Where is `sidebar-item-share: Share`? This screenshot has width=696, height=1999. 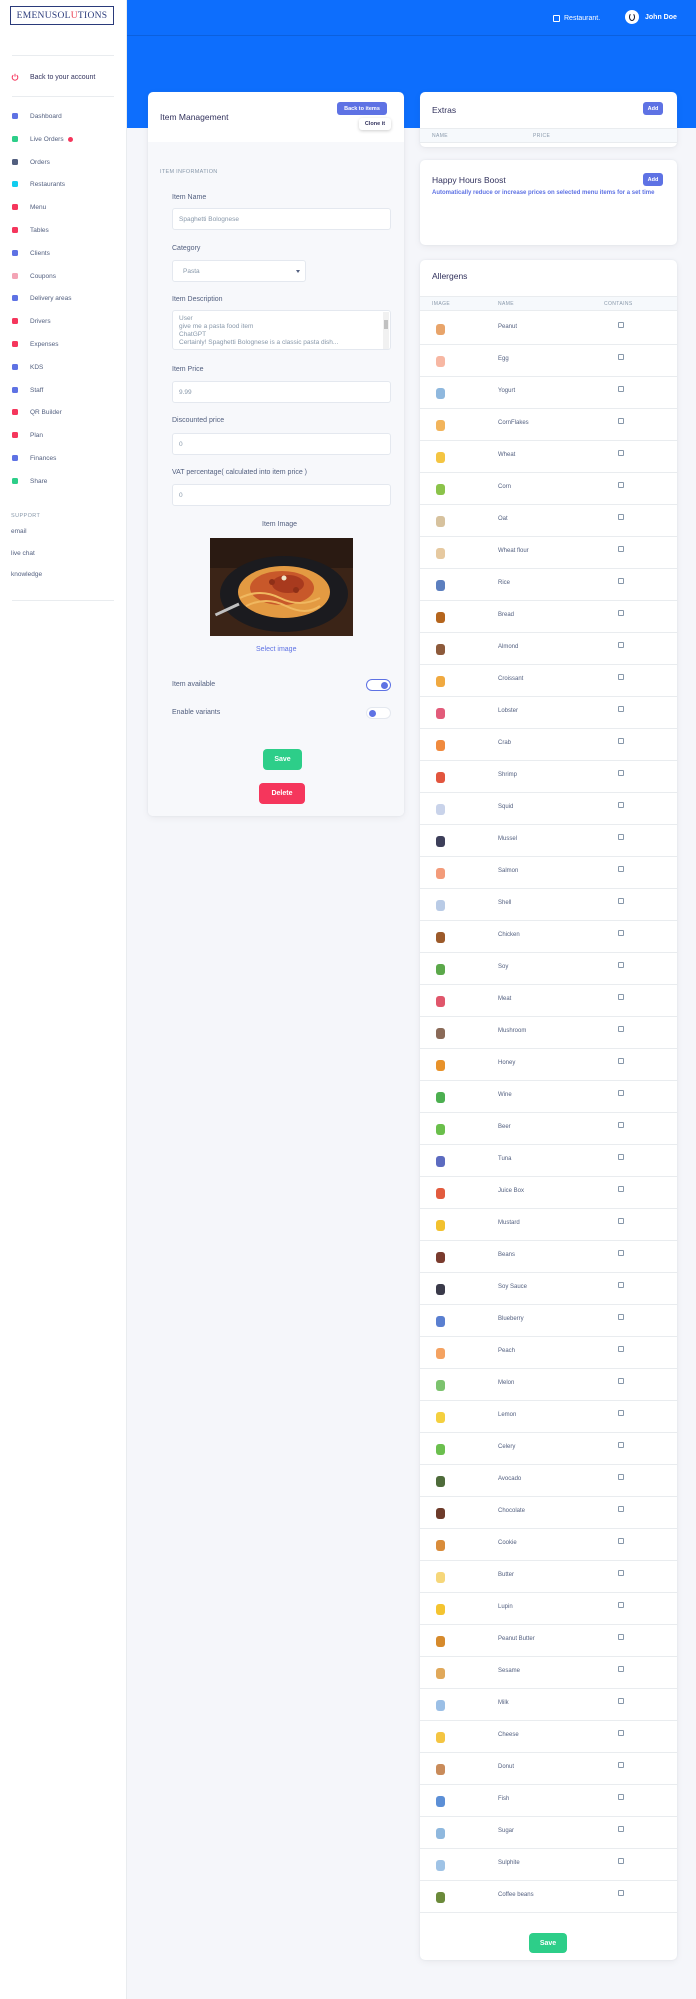 sidebar-item-share: Share is located at coordinates (29, 481).